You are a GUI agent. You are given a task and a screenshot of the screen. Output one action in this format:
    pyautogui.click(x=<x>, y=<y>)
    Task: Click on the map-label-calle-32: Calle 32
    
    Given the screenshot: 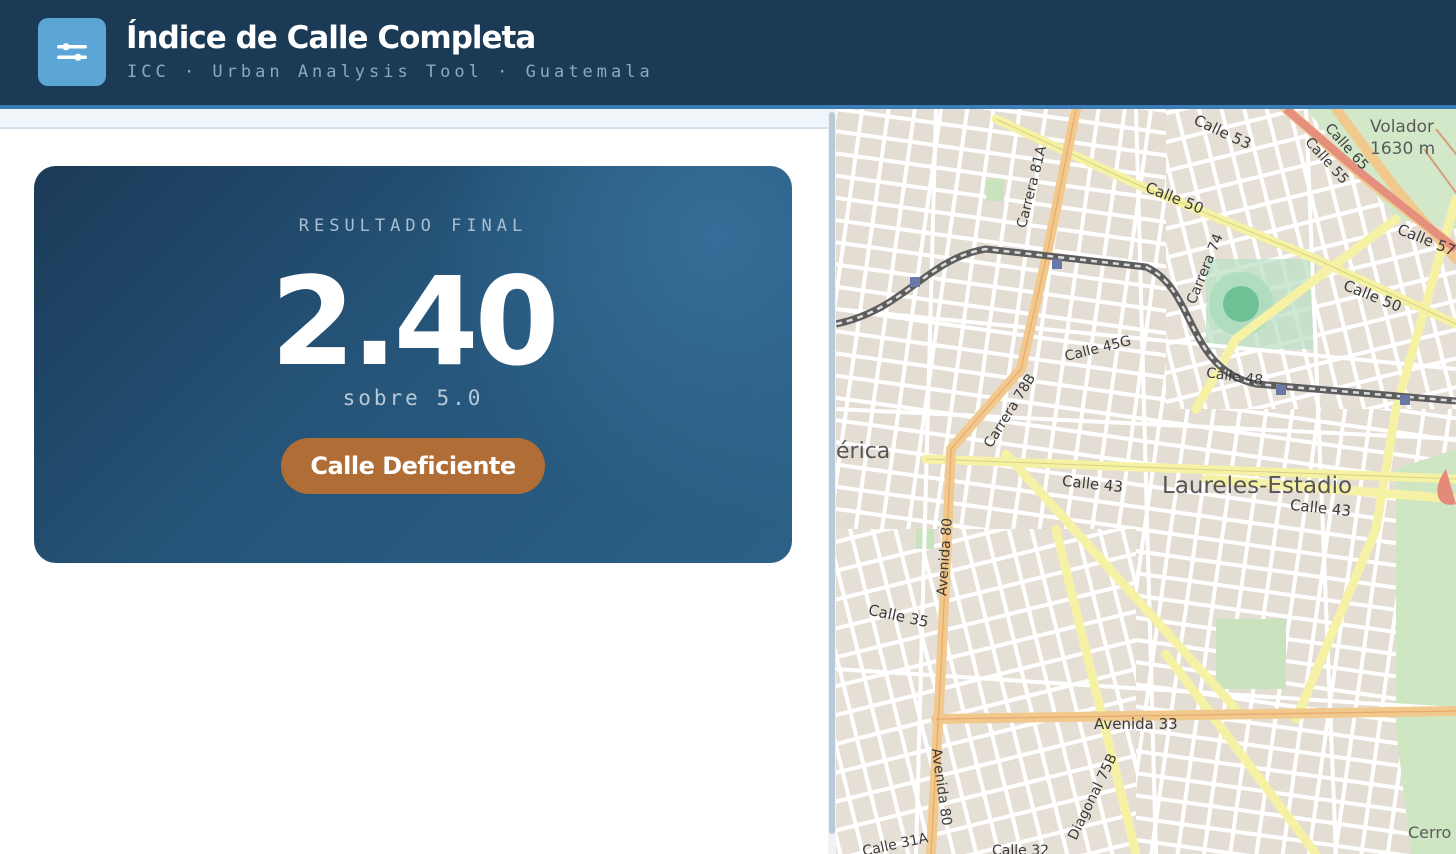 What is the action you would take?
    pyautogui.click(x=1021, y=848)
    